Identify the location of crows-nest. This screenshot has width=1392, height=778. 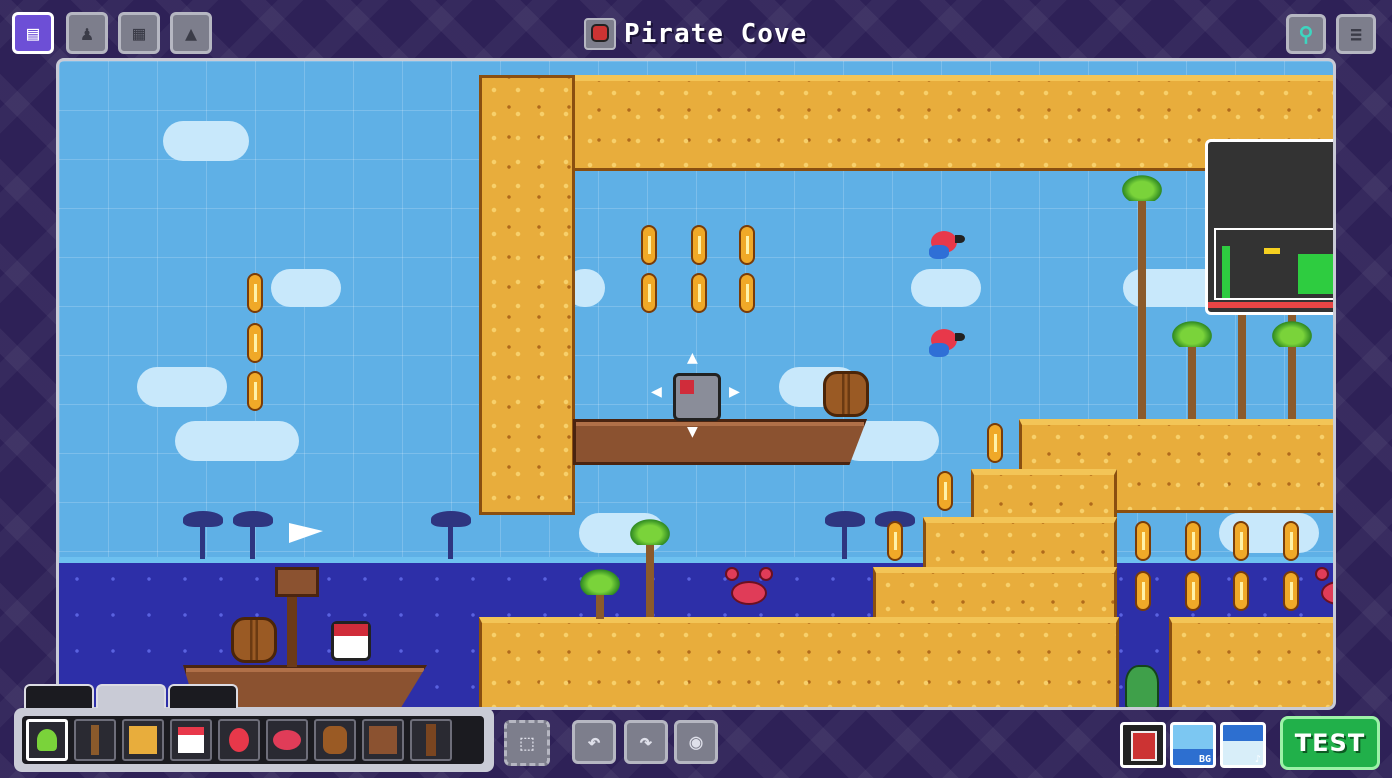
(297, 582).